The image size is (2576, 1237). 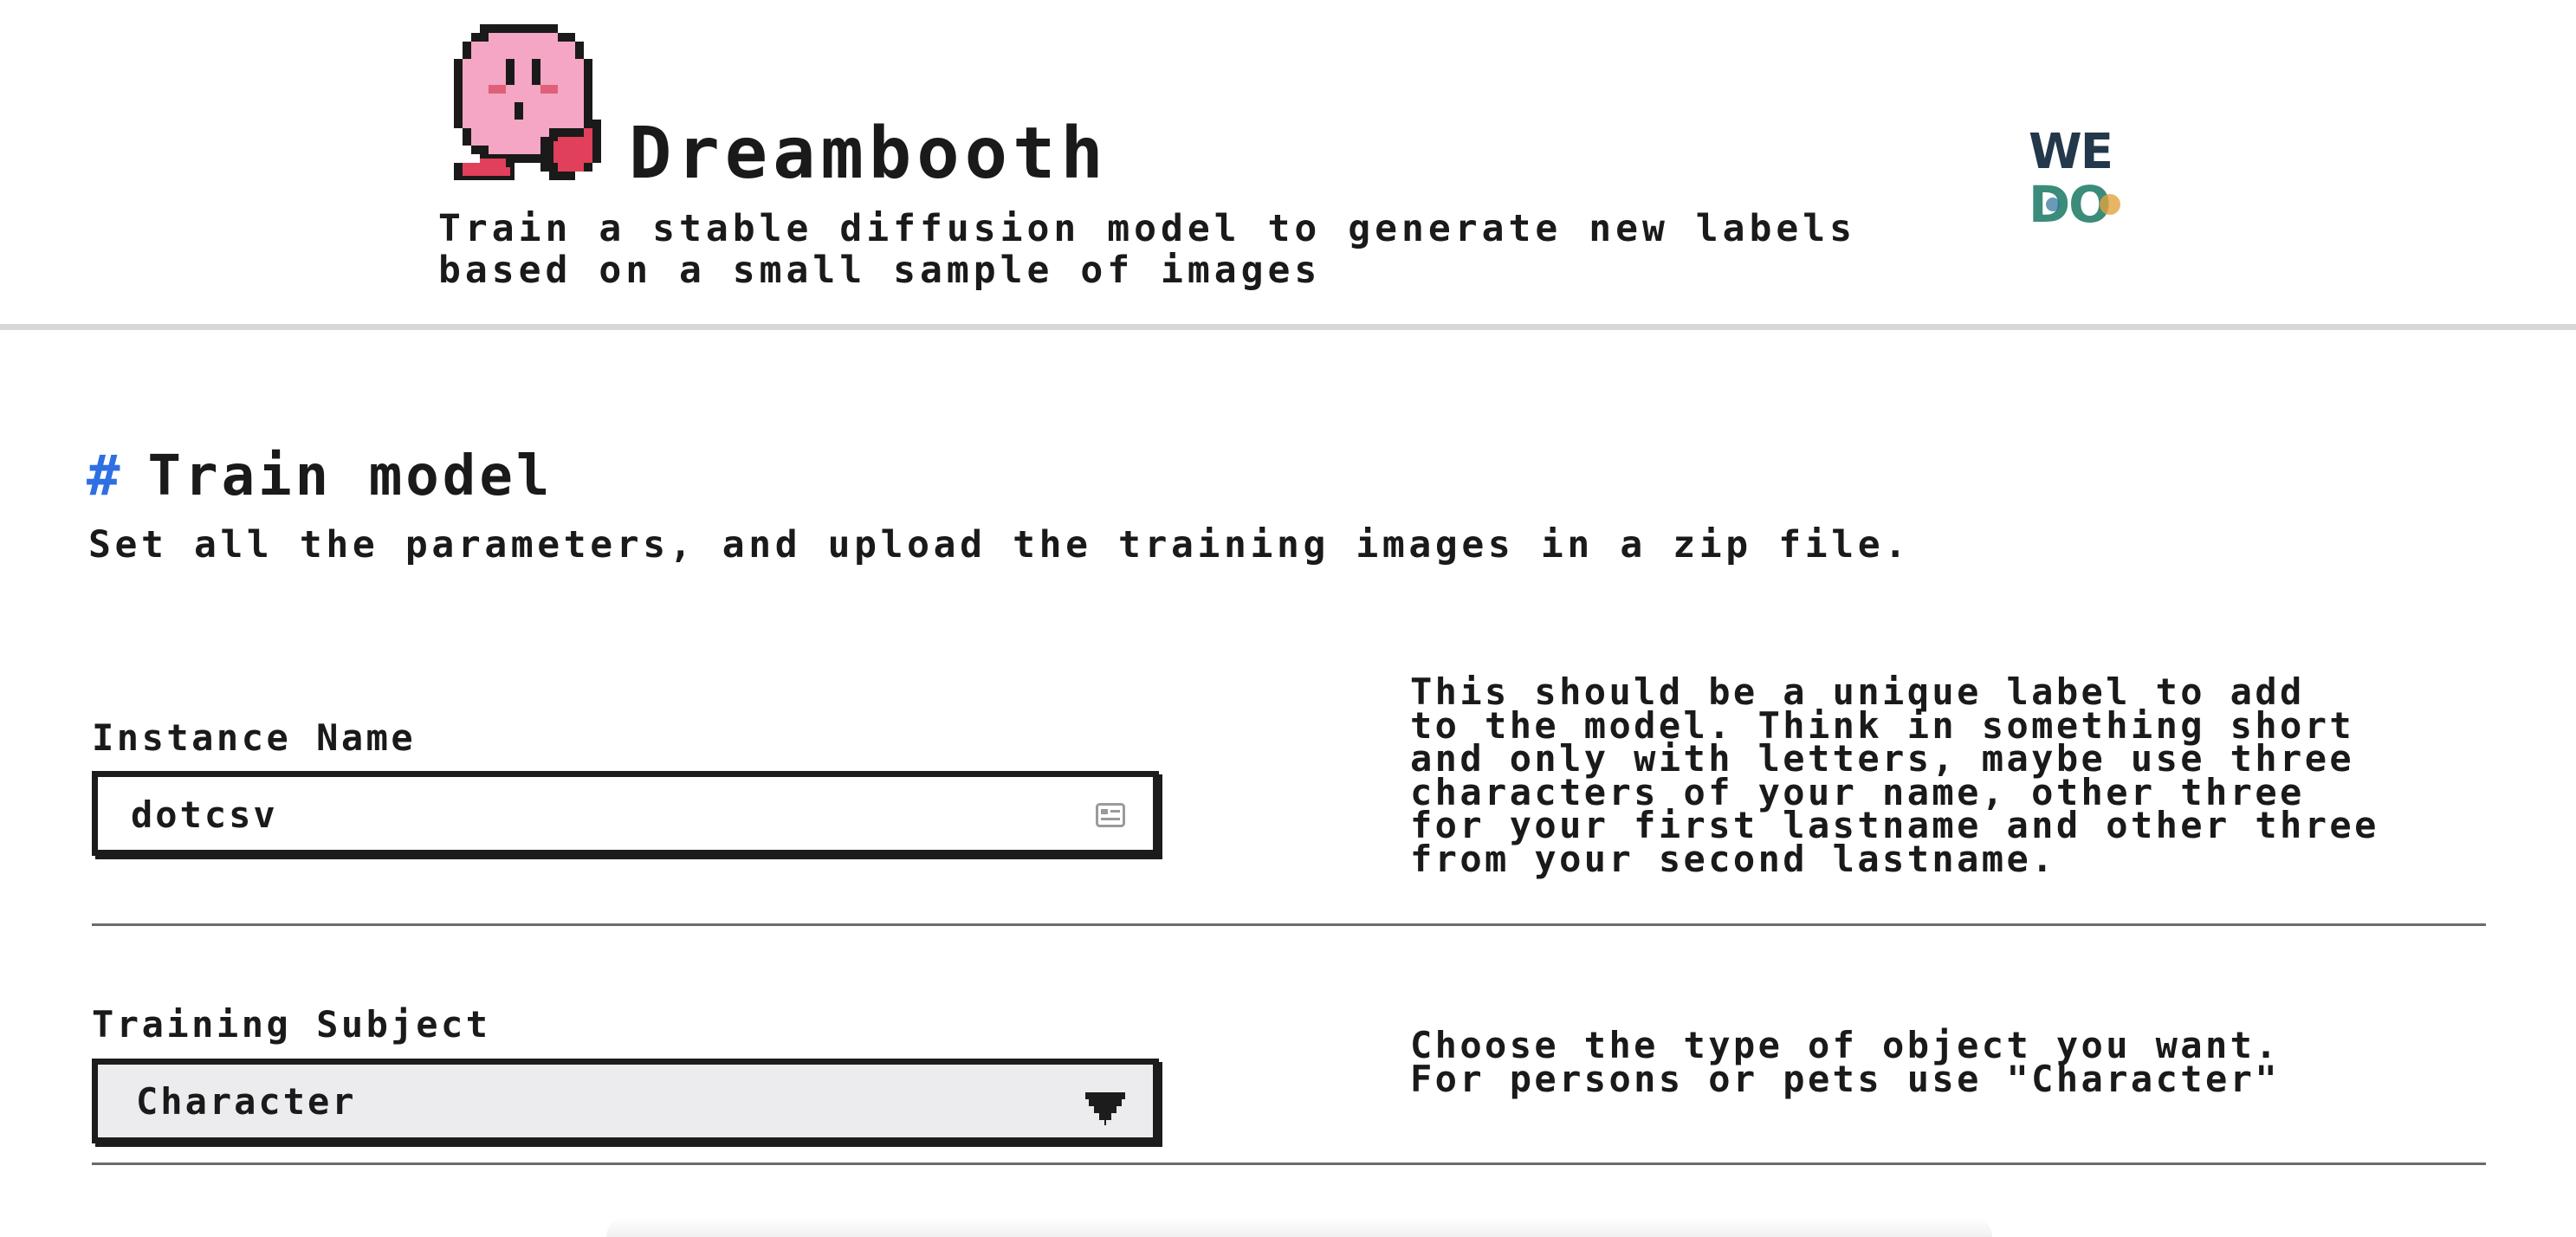 What do you see at coordinates (246, 1102) in the screenshot?
I see `training-subject-value: Character` at bounding box center [246, 1102].